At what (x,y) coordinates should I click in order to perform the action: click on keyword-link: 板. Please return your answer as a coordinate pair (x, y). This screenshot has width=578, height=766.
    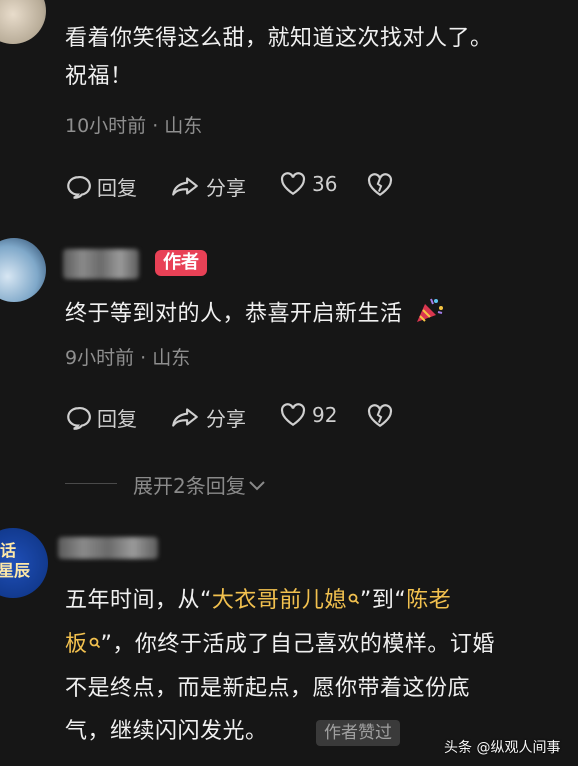
    Looking at the image, I should click on (83, 644).